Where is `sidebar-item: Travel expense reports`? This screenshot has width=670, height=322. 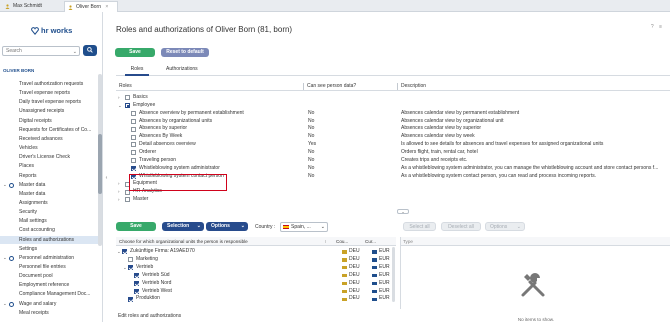 sidebar-item: Travel expense reports is located at coordinates (49, 93).